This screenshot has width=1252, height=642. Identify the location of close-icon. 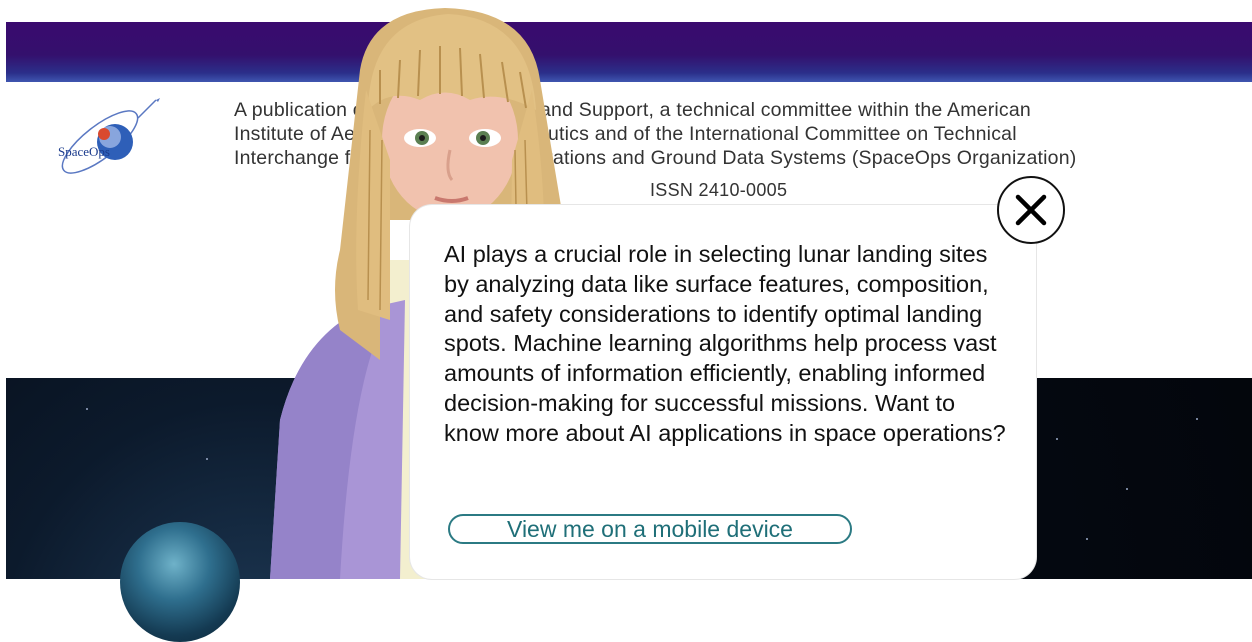
(1031, 210).